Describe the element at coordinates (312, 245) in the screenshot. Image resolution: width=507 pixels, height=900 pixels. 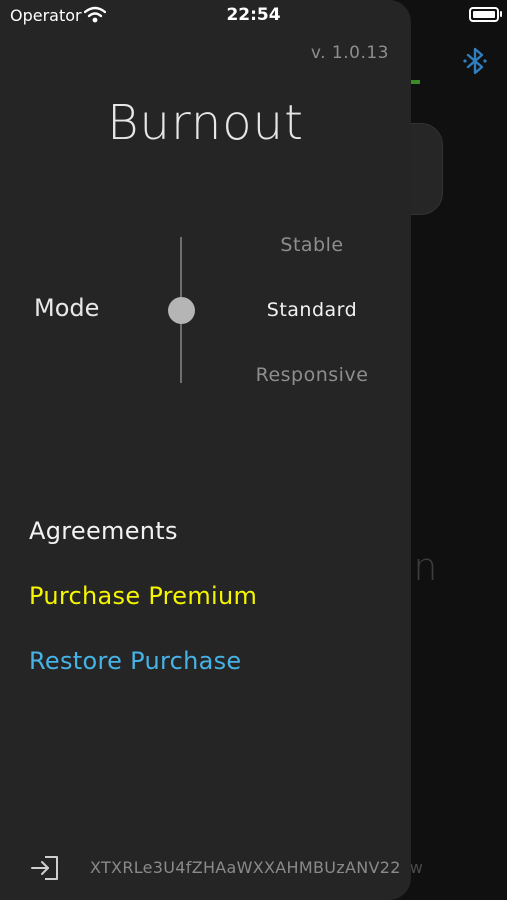
I see `mode-option-stable: Stable` at that location.